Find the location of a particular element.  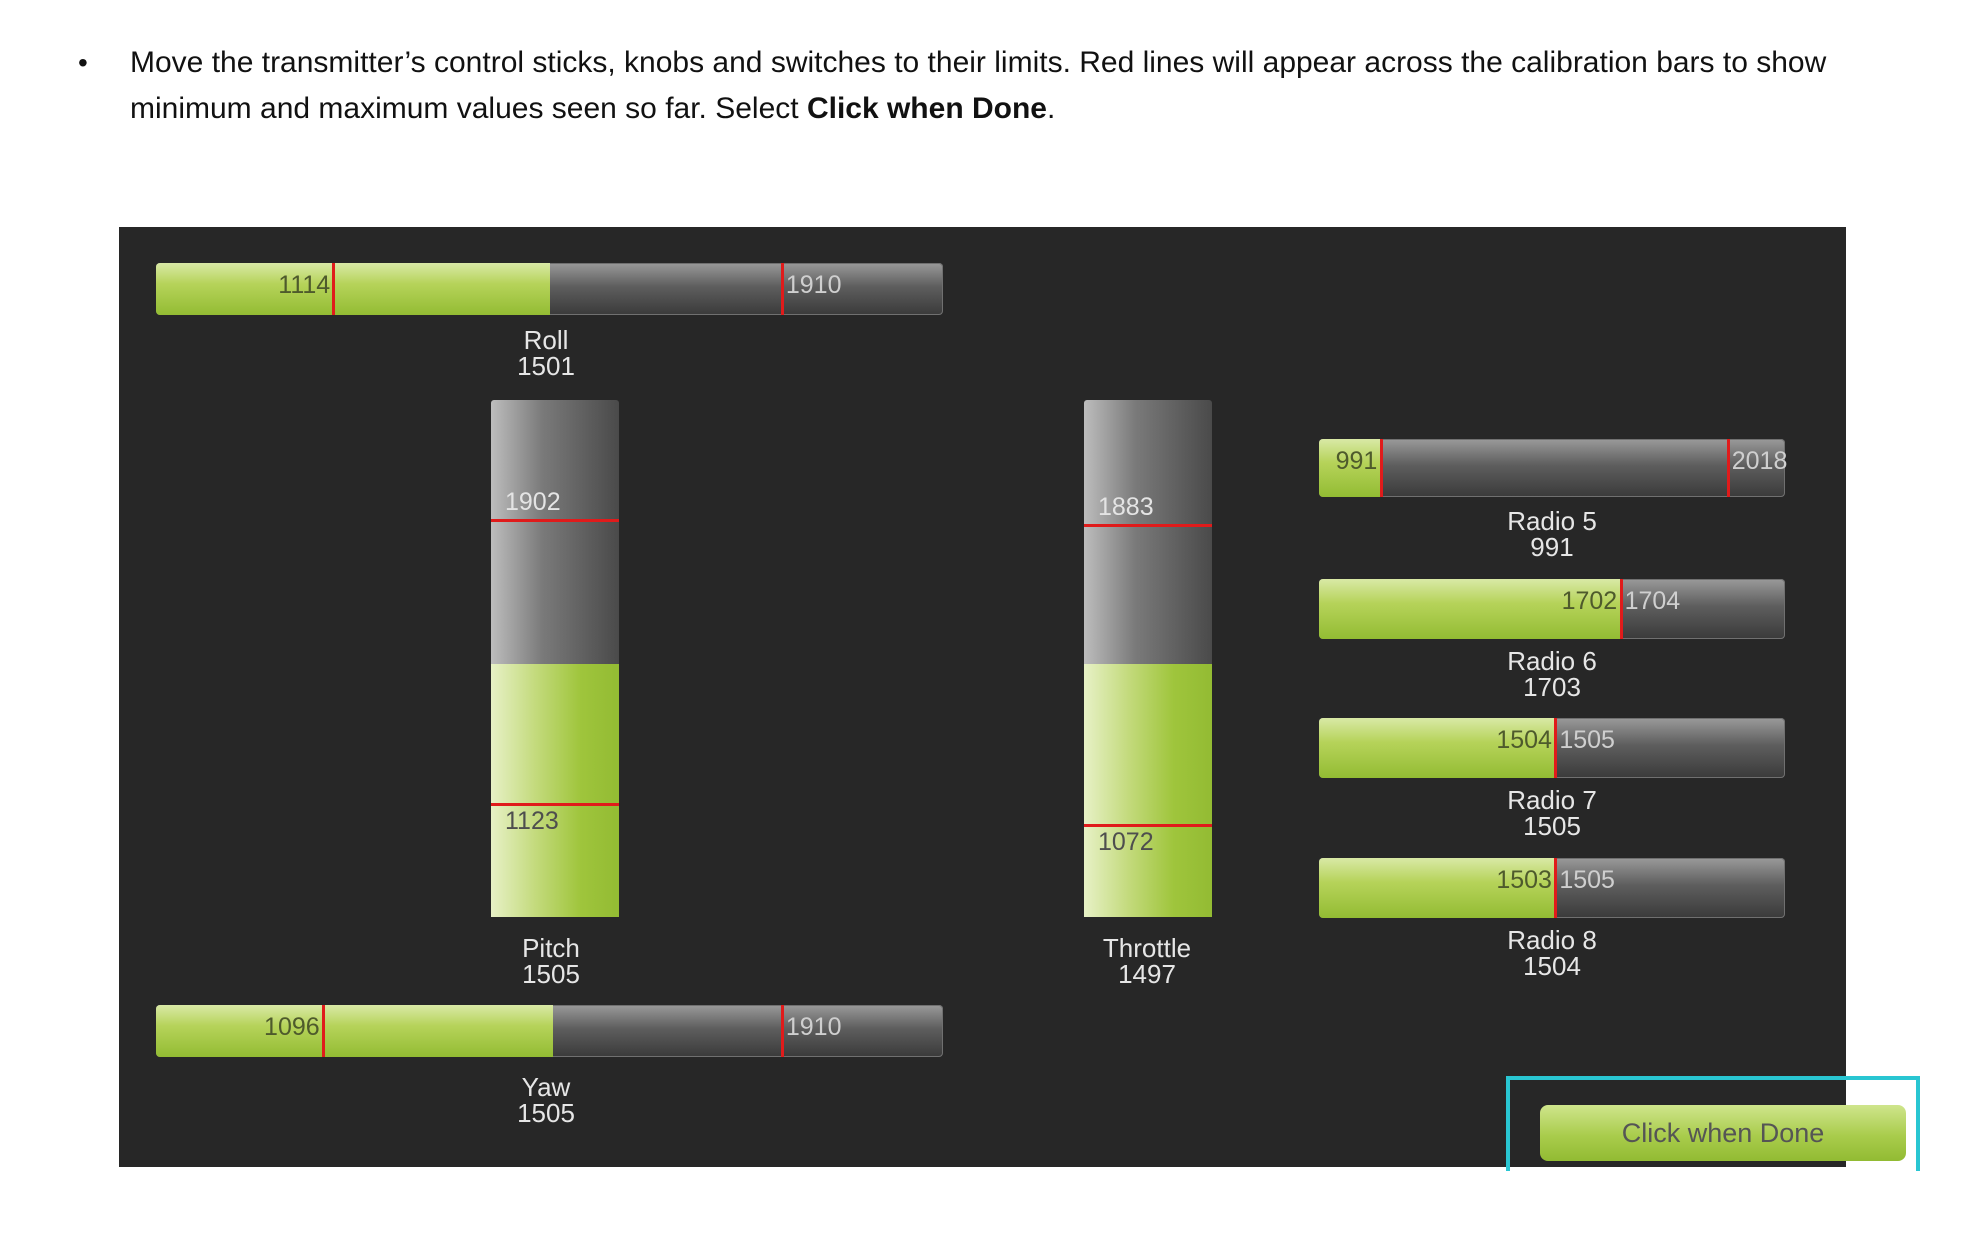

radio8-max-label: 1505 is located at coordinates (1587, 880).